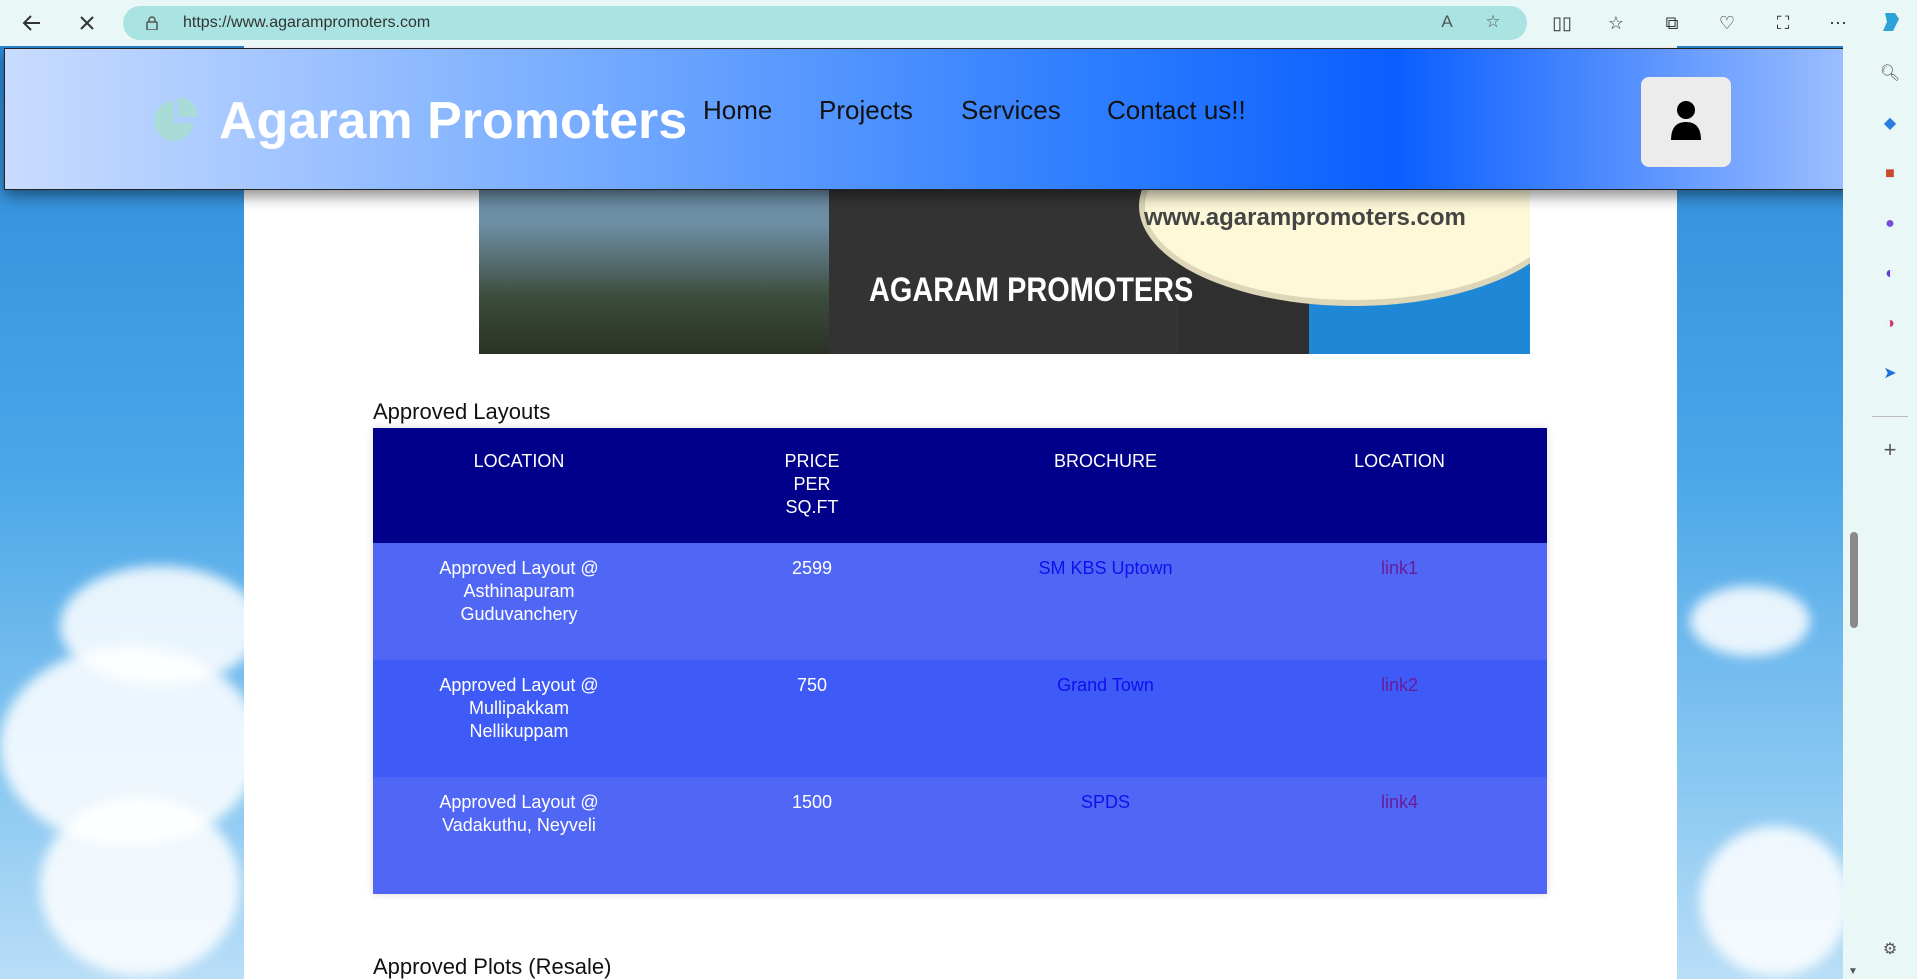 The width and height of the screenshot is (1917, 979). What do you see at coordinates (1891, 23) in the screenshot?
I see `copilot-icon` at bounding box center [1891, 23].